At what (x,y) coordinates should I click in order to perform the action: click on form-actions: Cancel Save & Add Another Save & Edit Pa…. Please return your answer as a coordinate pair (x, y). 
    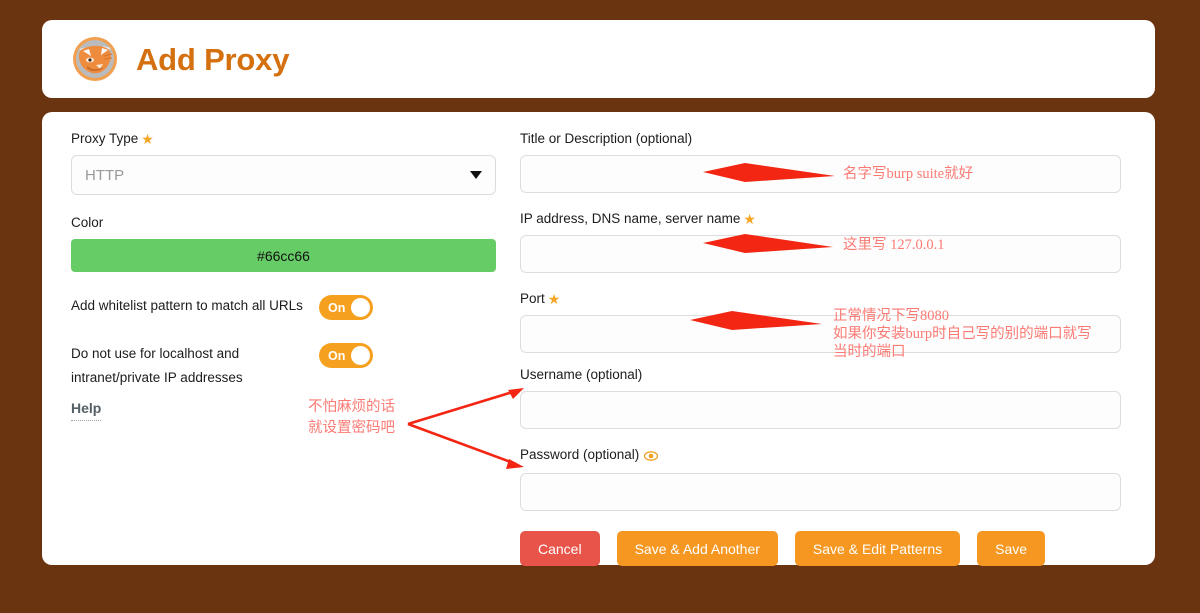
    Looking at the image, I should click on (820, 548).